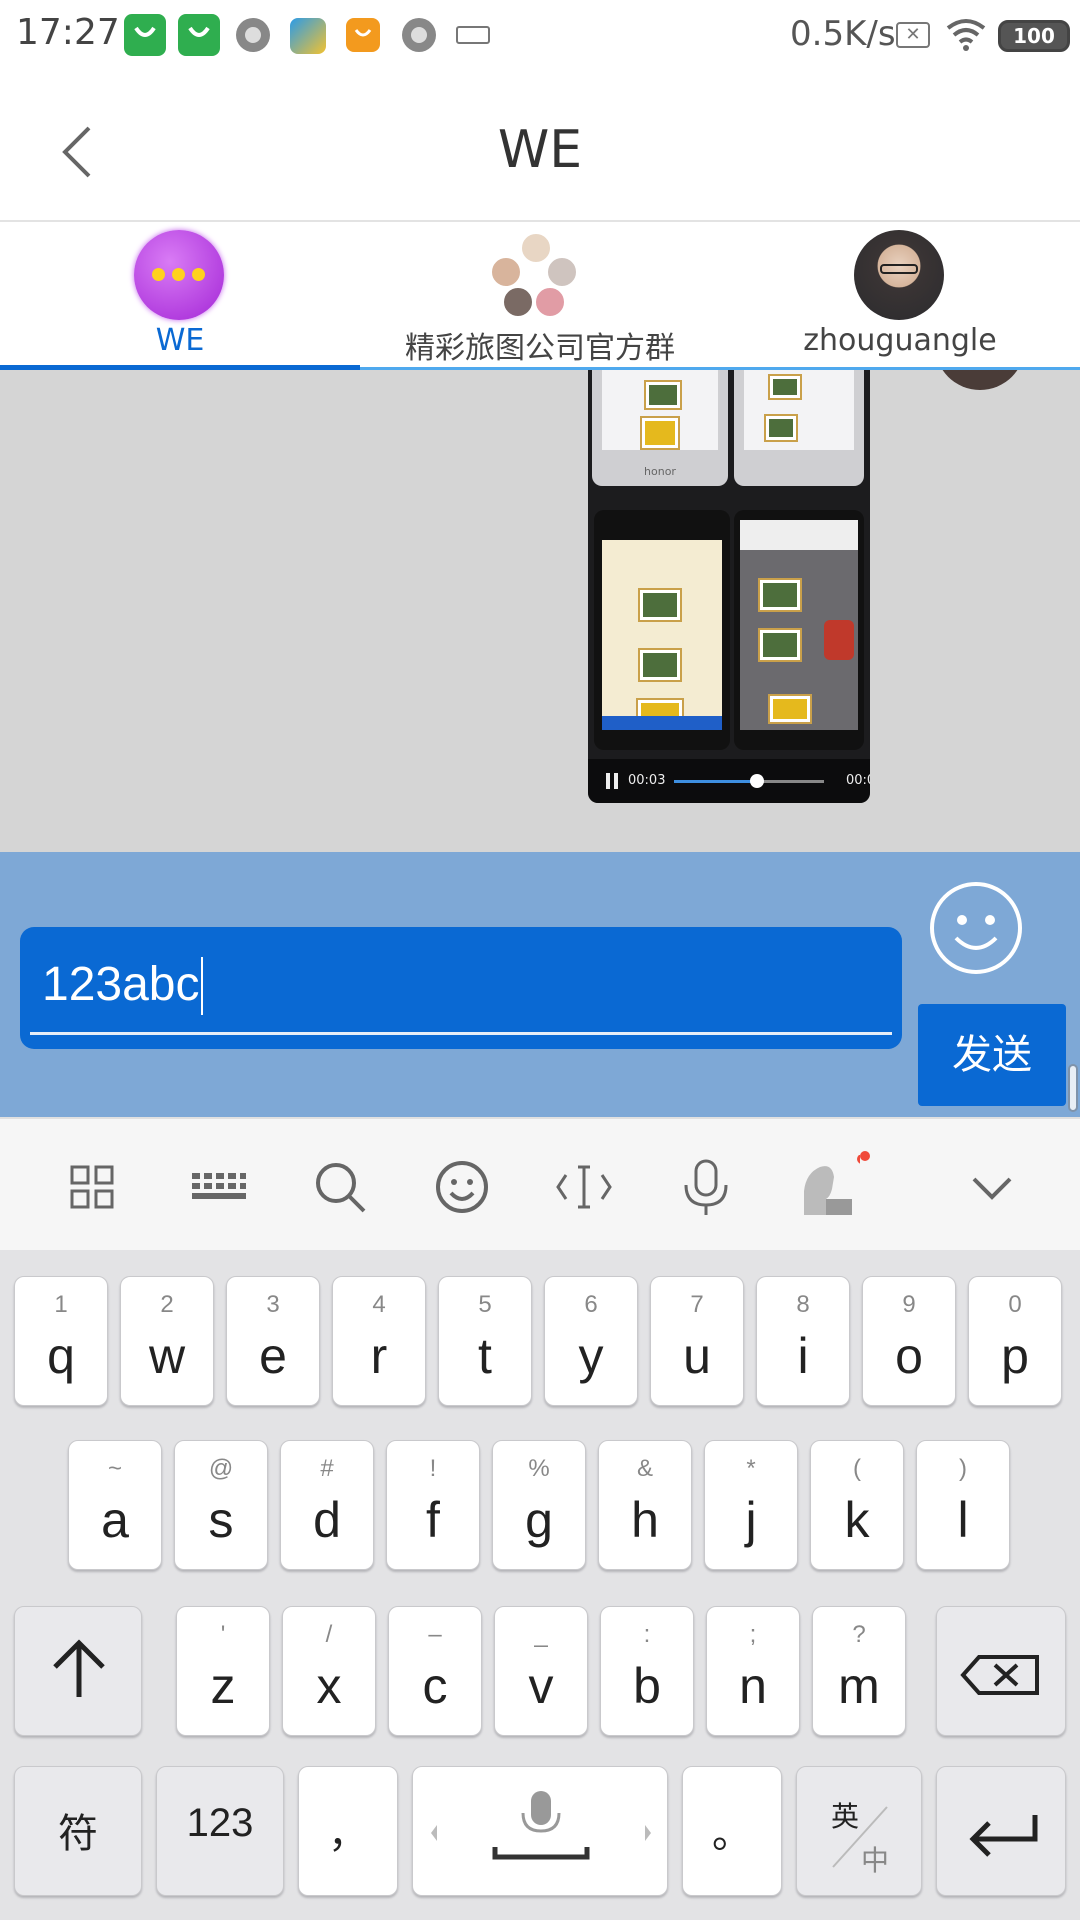 This screenshot has width=1080, height=1920. What do you see at coordinates (909, 1341) in the screenshot?
I see `key-o: 9o` at bounding box center [909, 1341].